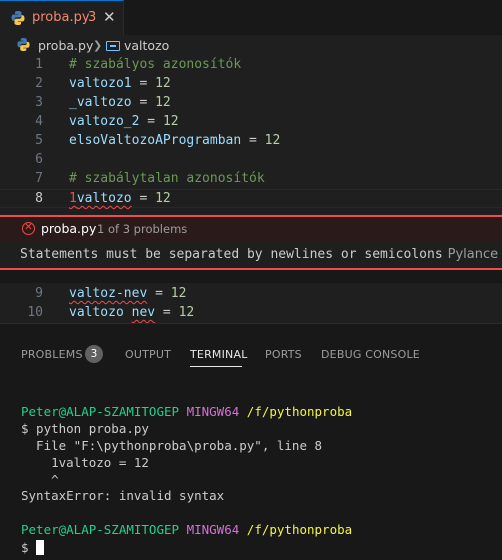 Image resolution: width=502 pixels, height=560 pixels. I want to click on terminal-output: SyntaxError: invalid syntax, so click(123, 495).